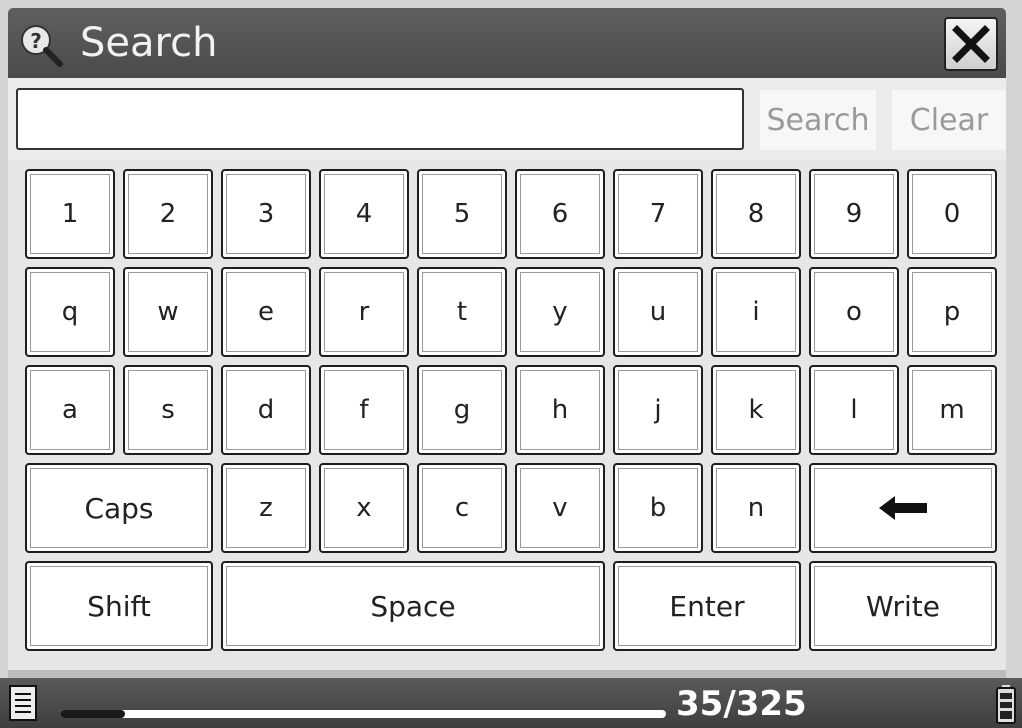 The width and height of the screenshot is (1022, 728). Describe the element at coordinates (462, 214) in the screenshot. I see `key-5: 5` at that location.